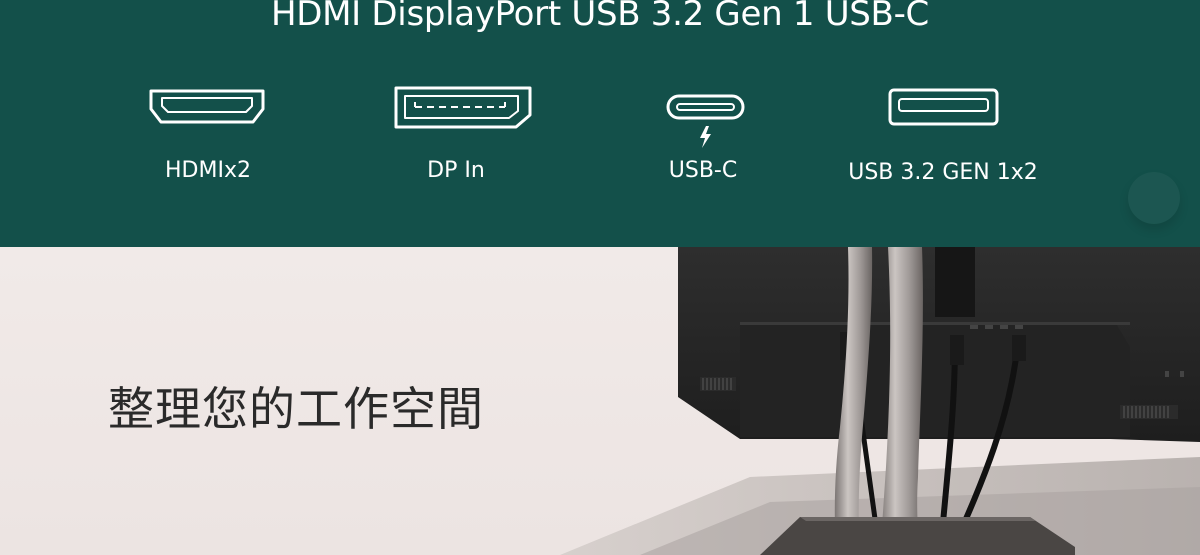 The height and width of the screenshot is (555, 1200). What do you see at coordinates (600, 17) in the screenshot?
I see `ports-heading: HDMI DisplayPort USB 3.2 Gen 1 USB-C` at bounding box center [600, 17].